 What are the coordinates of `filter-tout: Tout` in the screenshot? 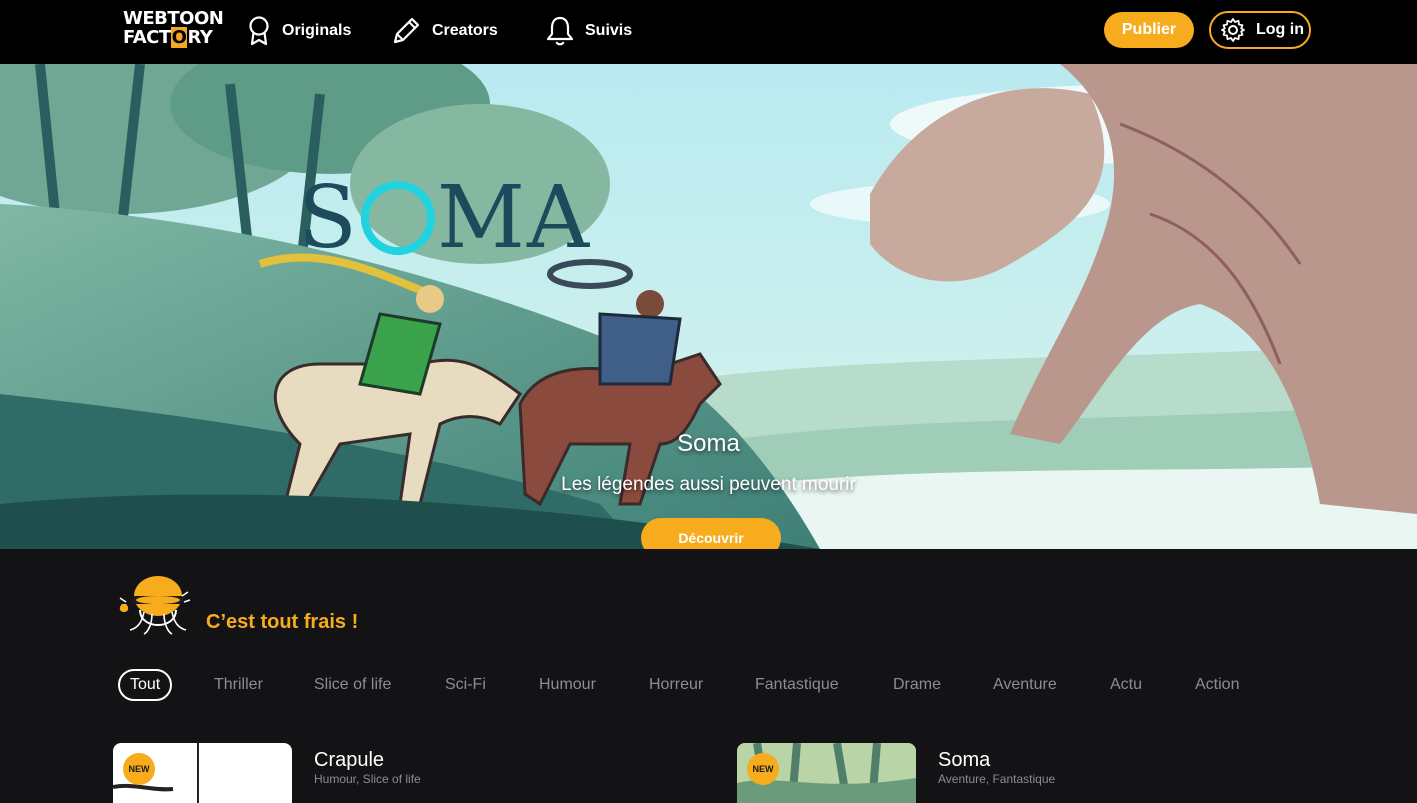 It's located at (145, 685).